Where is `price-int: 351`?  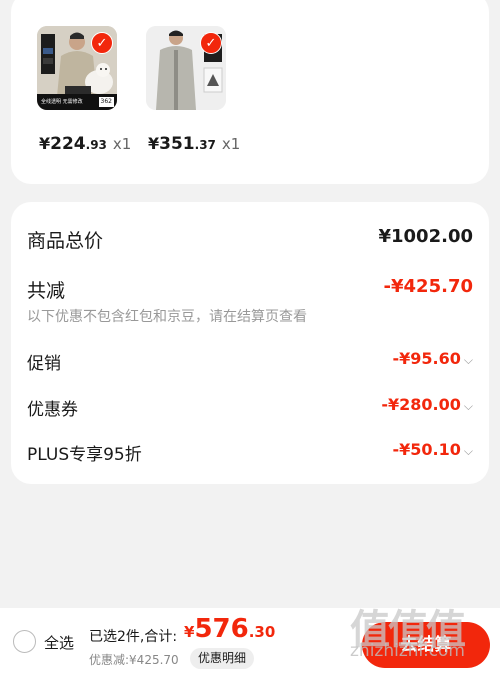 price-int: 351 is located at coordinates (177, 144).